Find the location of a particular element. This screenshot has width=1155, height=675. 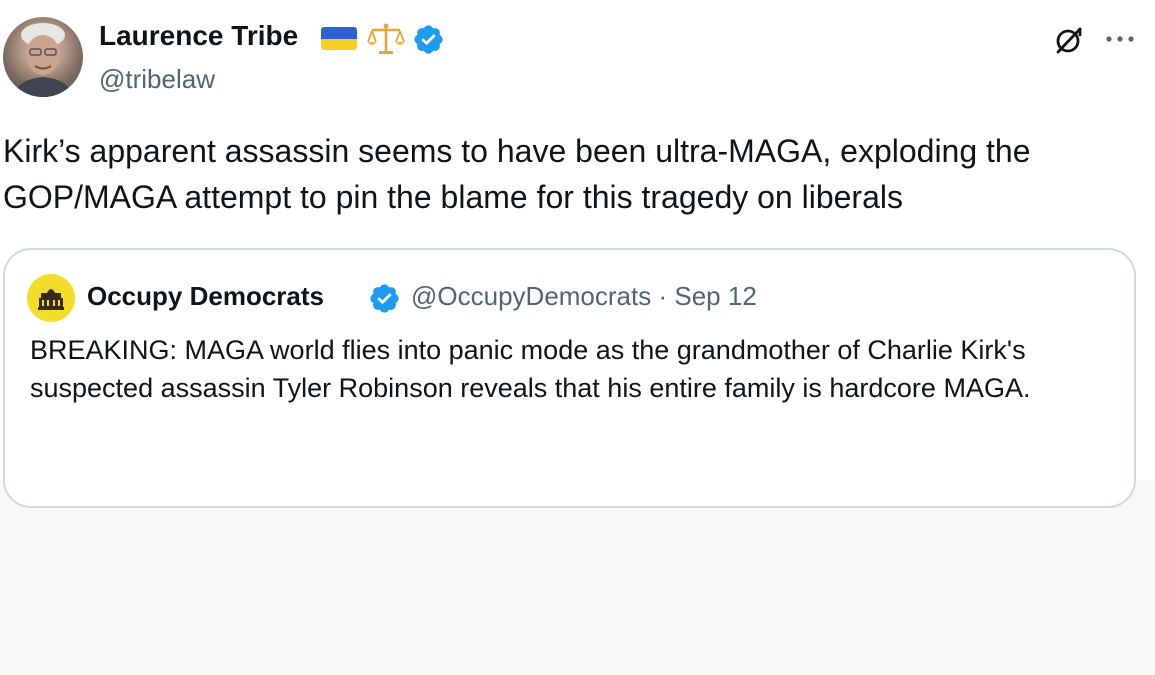

grok-icon is located at coordinates (1069, 40).